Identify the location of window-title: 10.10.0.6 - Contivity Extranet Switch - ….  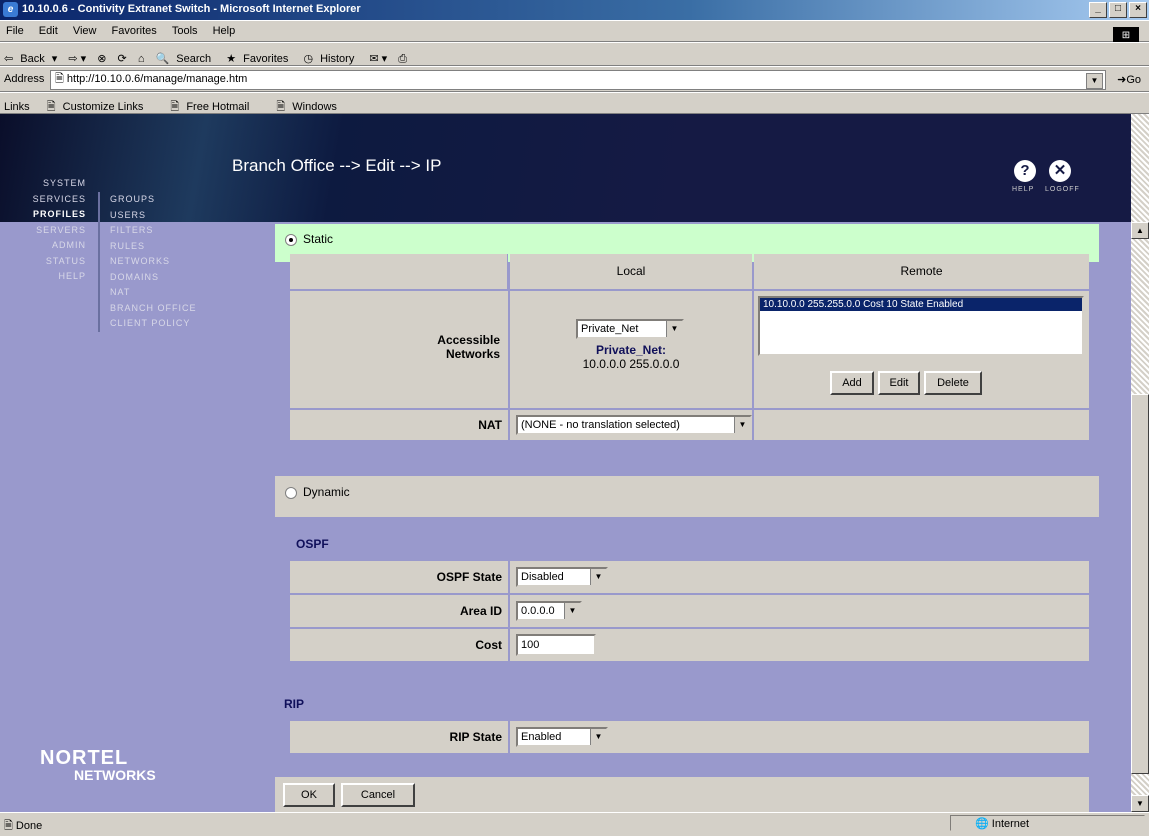
(191, 9).